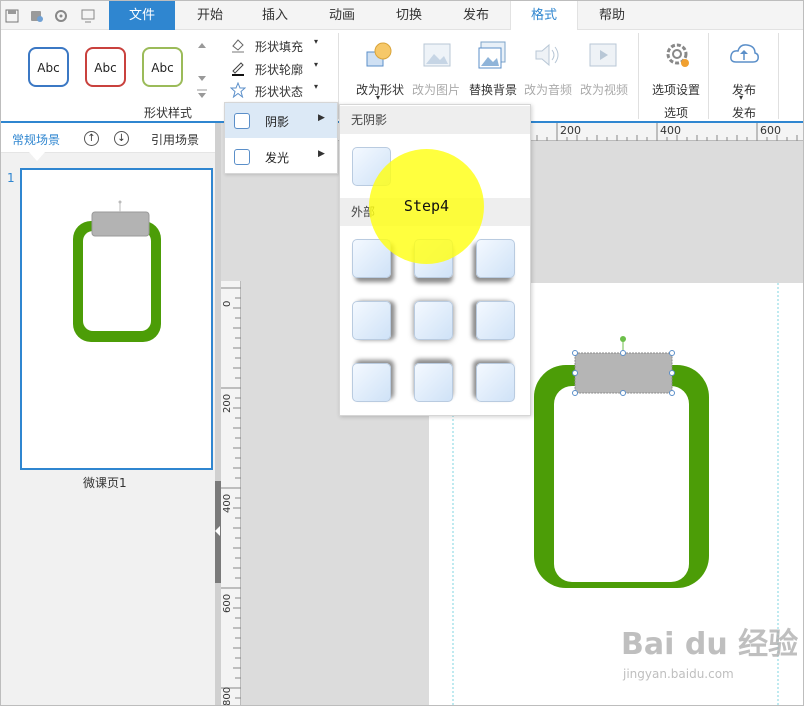 The image size is (804, 706). Describe the element at coordinates (544, 16) in the screenshot. I see `tab-format: 格式` at that location.